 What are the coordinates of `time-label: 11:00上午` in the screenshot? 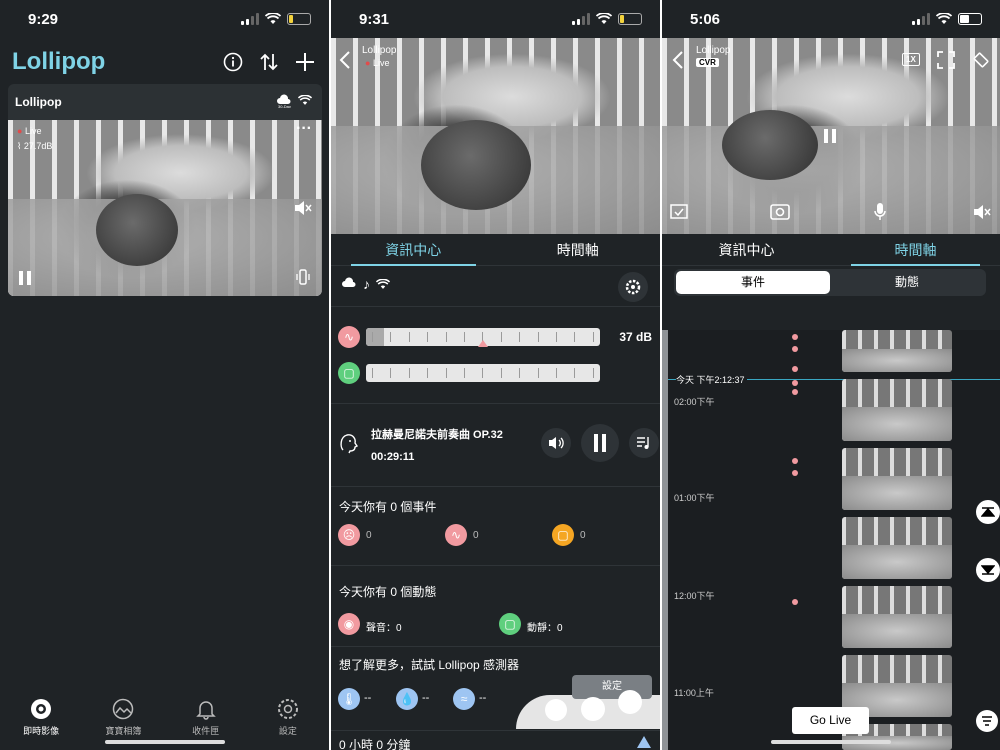 It's located at (694, 693).